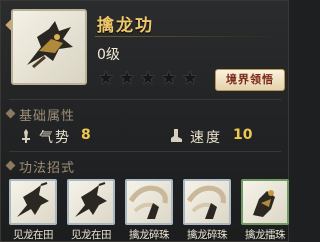 Image resolution: width=320 pixels, height=242 pixels. What do you see at coordinates (86, 135) in the screenshot?
I see `stat-value-momentum: 8` at bounding box center [86, 135].